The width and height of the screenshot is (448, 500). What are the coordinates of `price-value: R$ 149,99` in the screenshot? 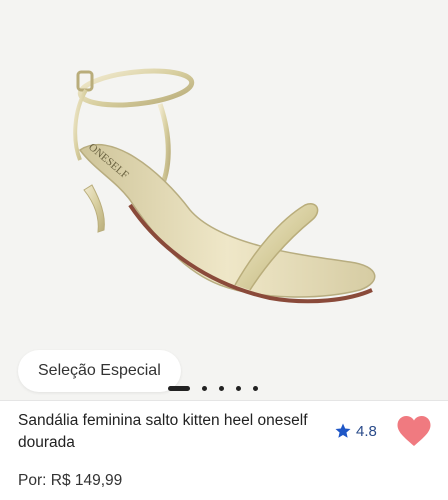 It's located at (86, 480).